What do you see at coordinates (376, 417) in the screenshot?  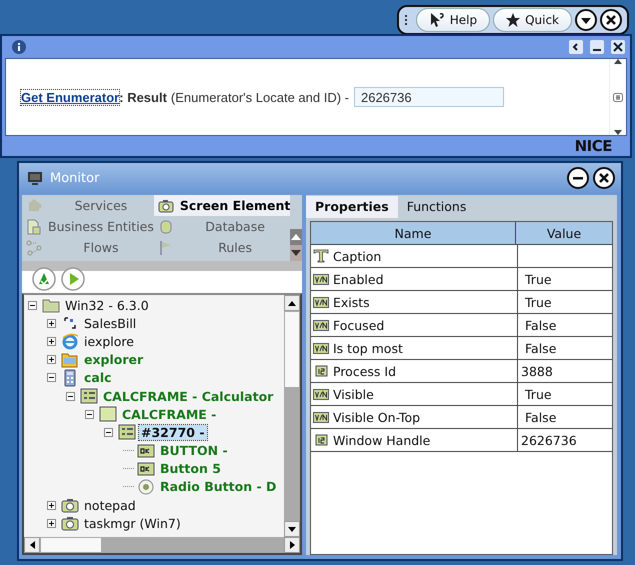 I see `property-name: Visible On-Top` at bounding box center [376, 417].